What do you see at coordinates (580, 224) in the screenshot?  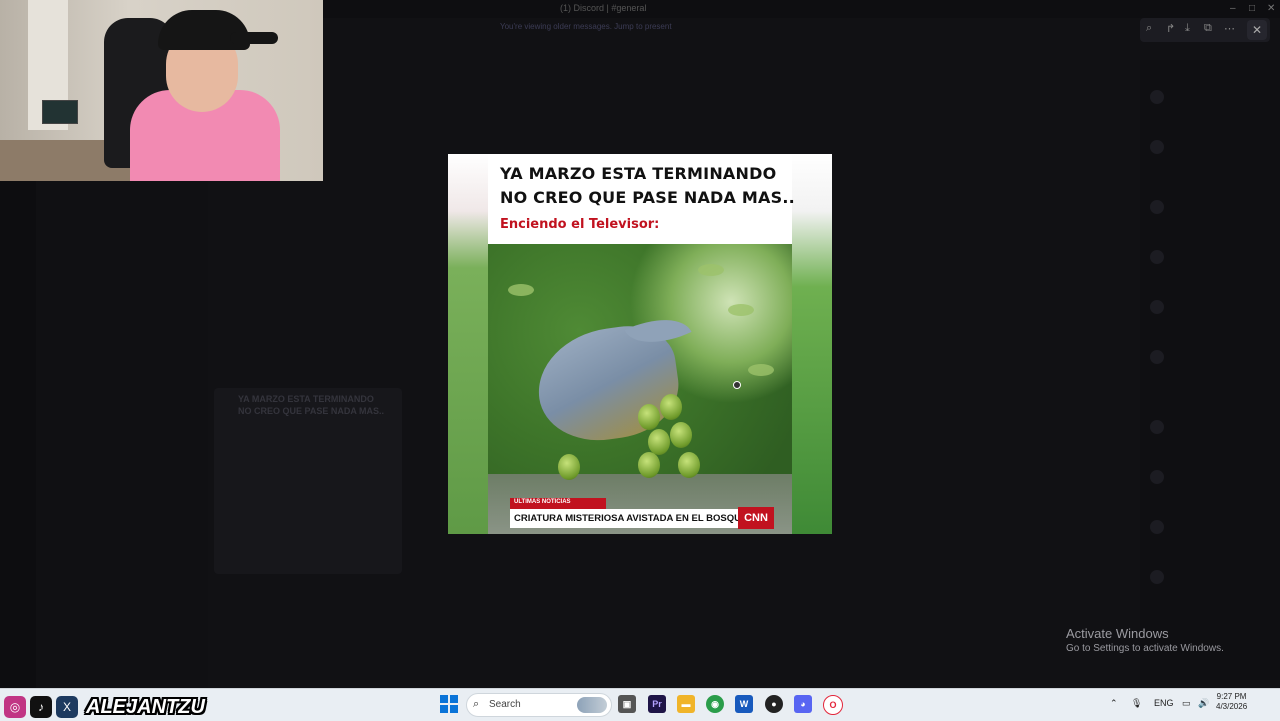 I see `meme-subtitle: Enciendo el Televisor:` at bounding box center [580, 224].